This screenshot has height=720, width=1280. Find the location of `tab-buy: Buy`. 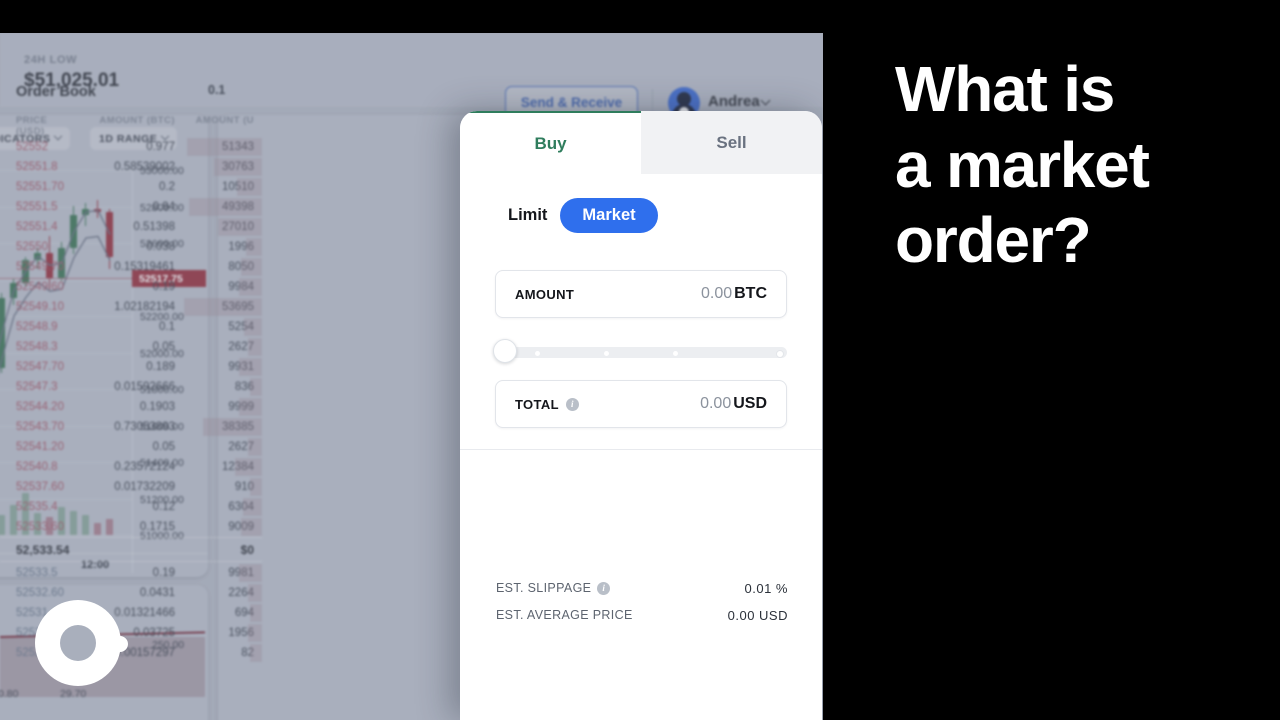

tab-buy: Buy is located at coordinates (550, 142).